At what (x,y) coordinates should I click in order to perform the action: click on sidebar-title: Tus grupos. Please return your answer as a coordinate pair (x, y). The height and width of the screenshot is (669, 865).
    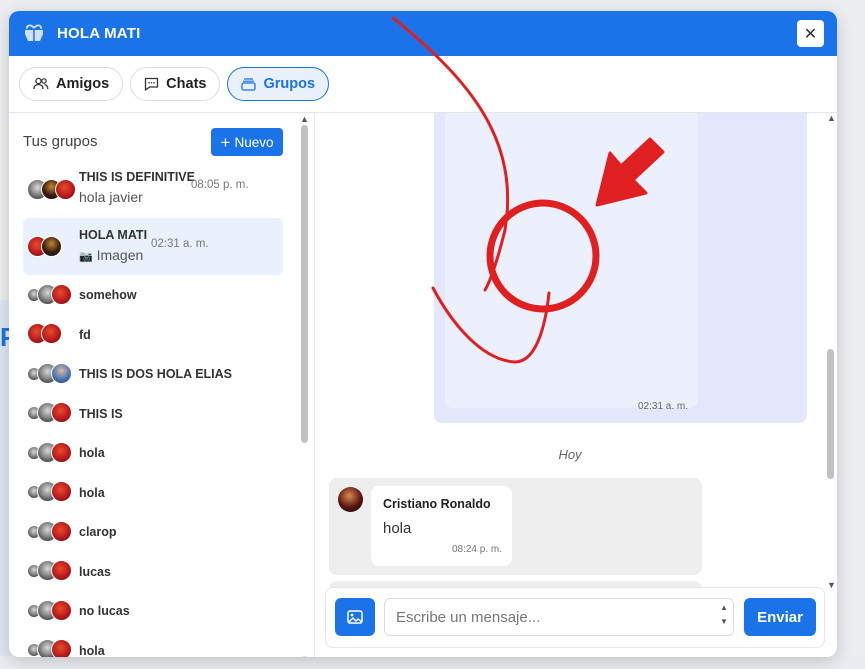
    Looking at the image, I should click on (60, 141).